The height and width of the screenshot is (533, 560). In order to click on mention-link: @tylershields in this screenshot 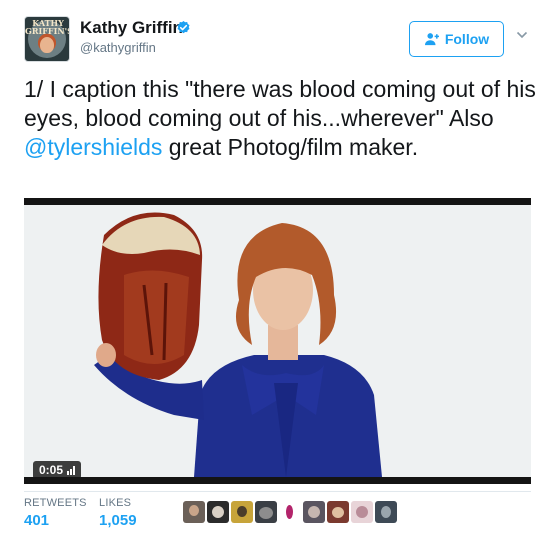, I will do `click(93, 147)`.